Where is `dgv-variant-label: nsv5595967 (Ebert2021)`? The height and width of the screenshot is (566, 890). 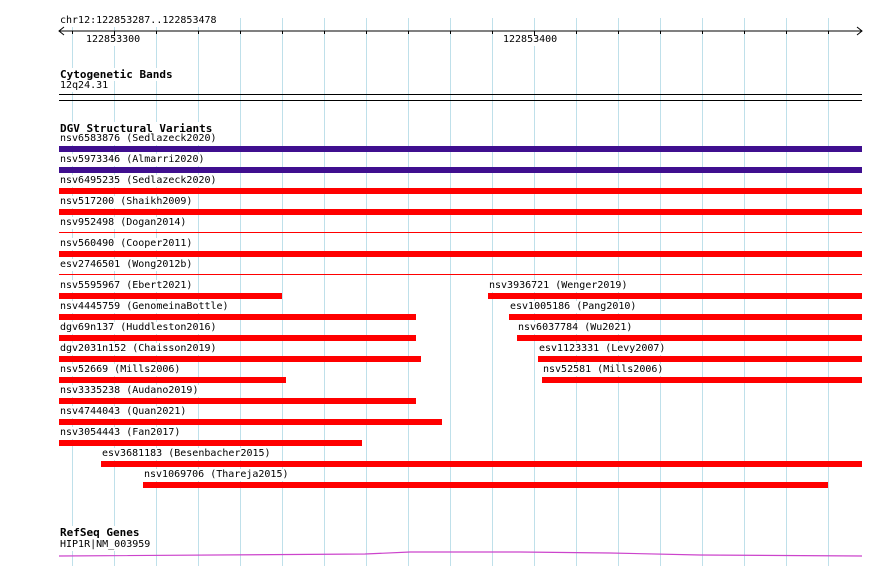
dgv-variant-label: nsv5595967 (Ebert2021) is located at coordinates (127, 286).